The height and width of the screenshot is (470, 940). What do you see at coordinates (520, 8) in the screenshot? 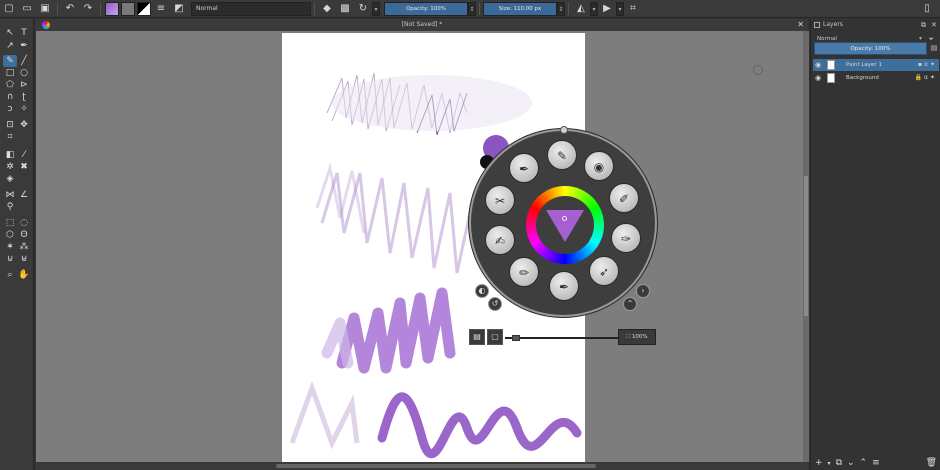
I see `size-slider: Size: 110.00 px` at bounding box center [520, 8].